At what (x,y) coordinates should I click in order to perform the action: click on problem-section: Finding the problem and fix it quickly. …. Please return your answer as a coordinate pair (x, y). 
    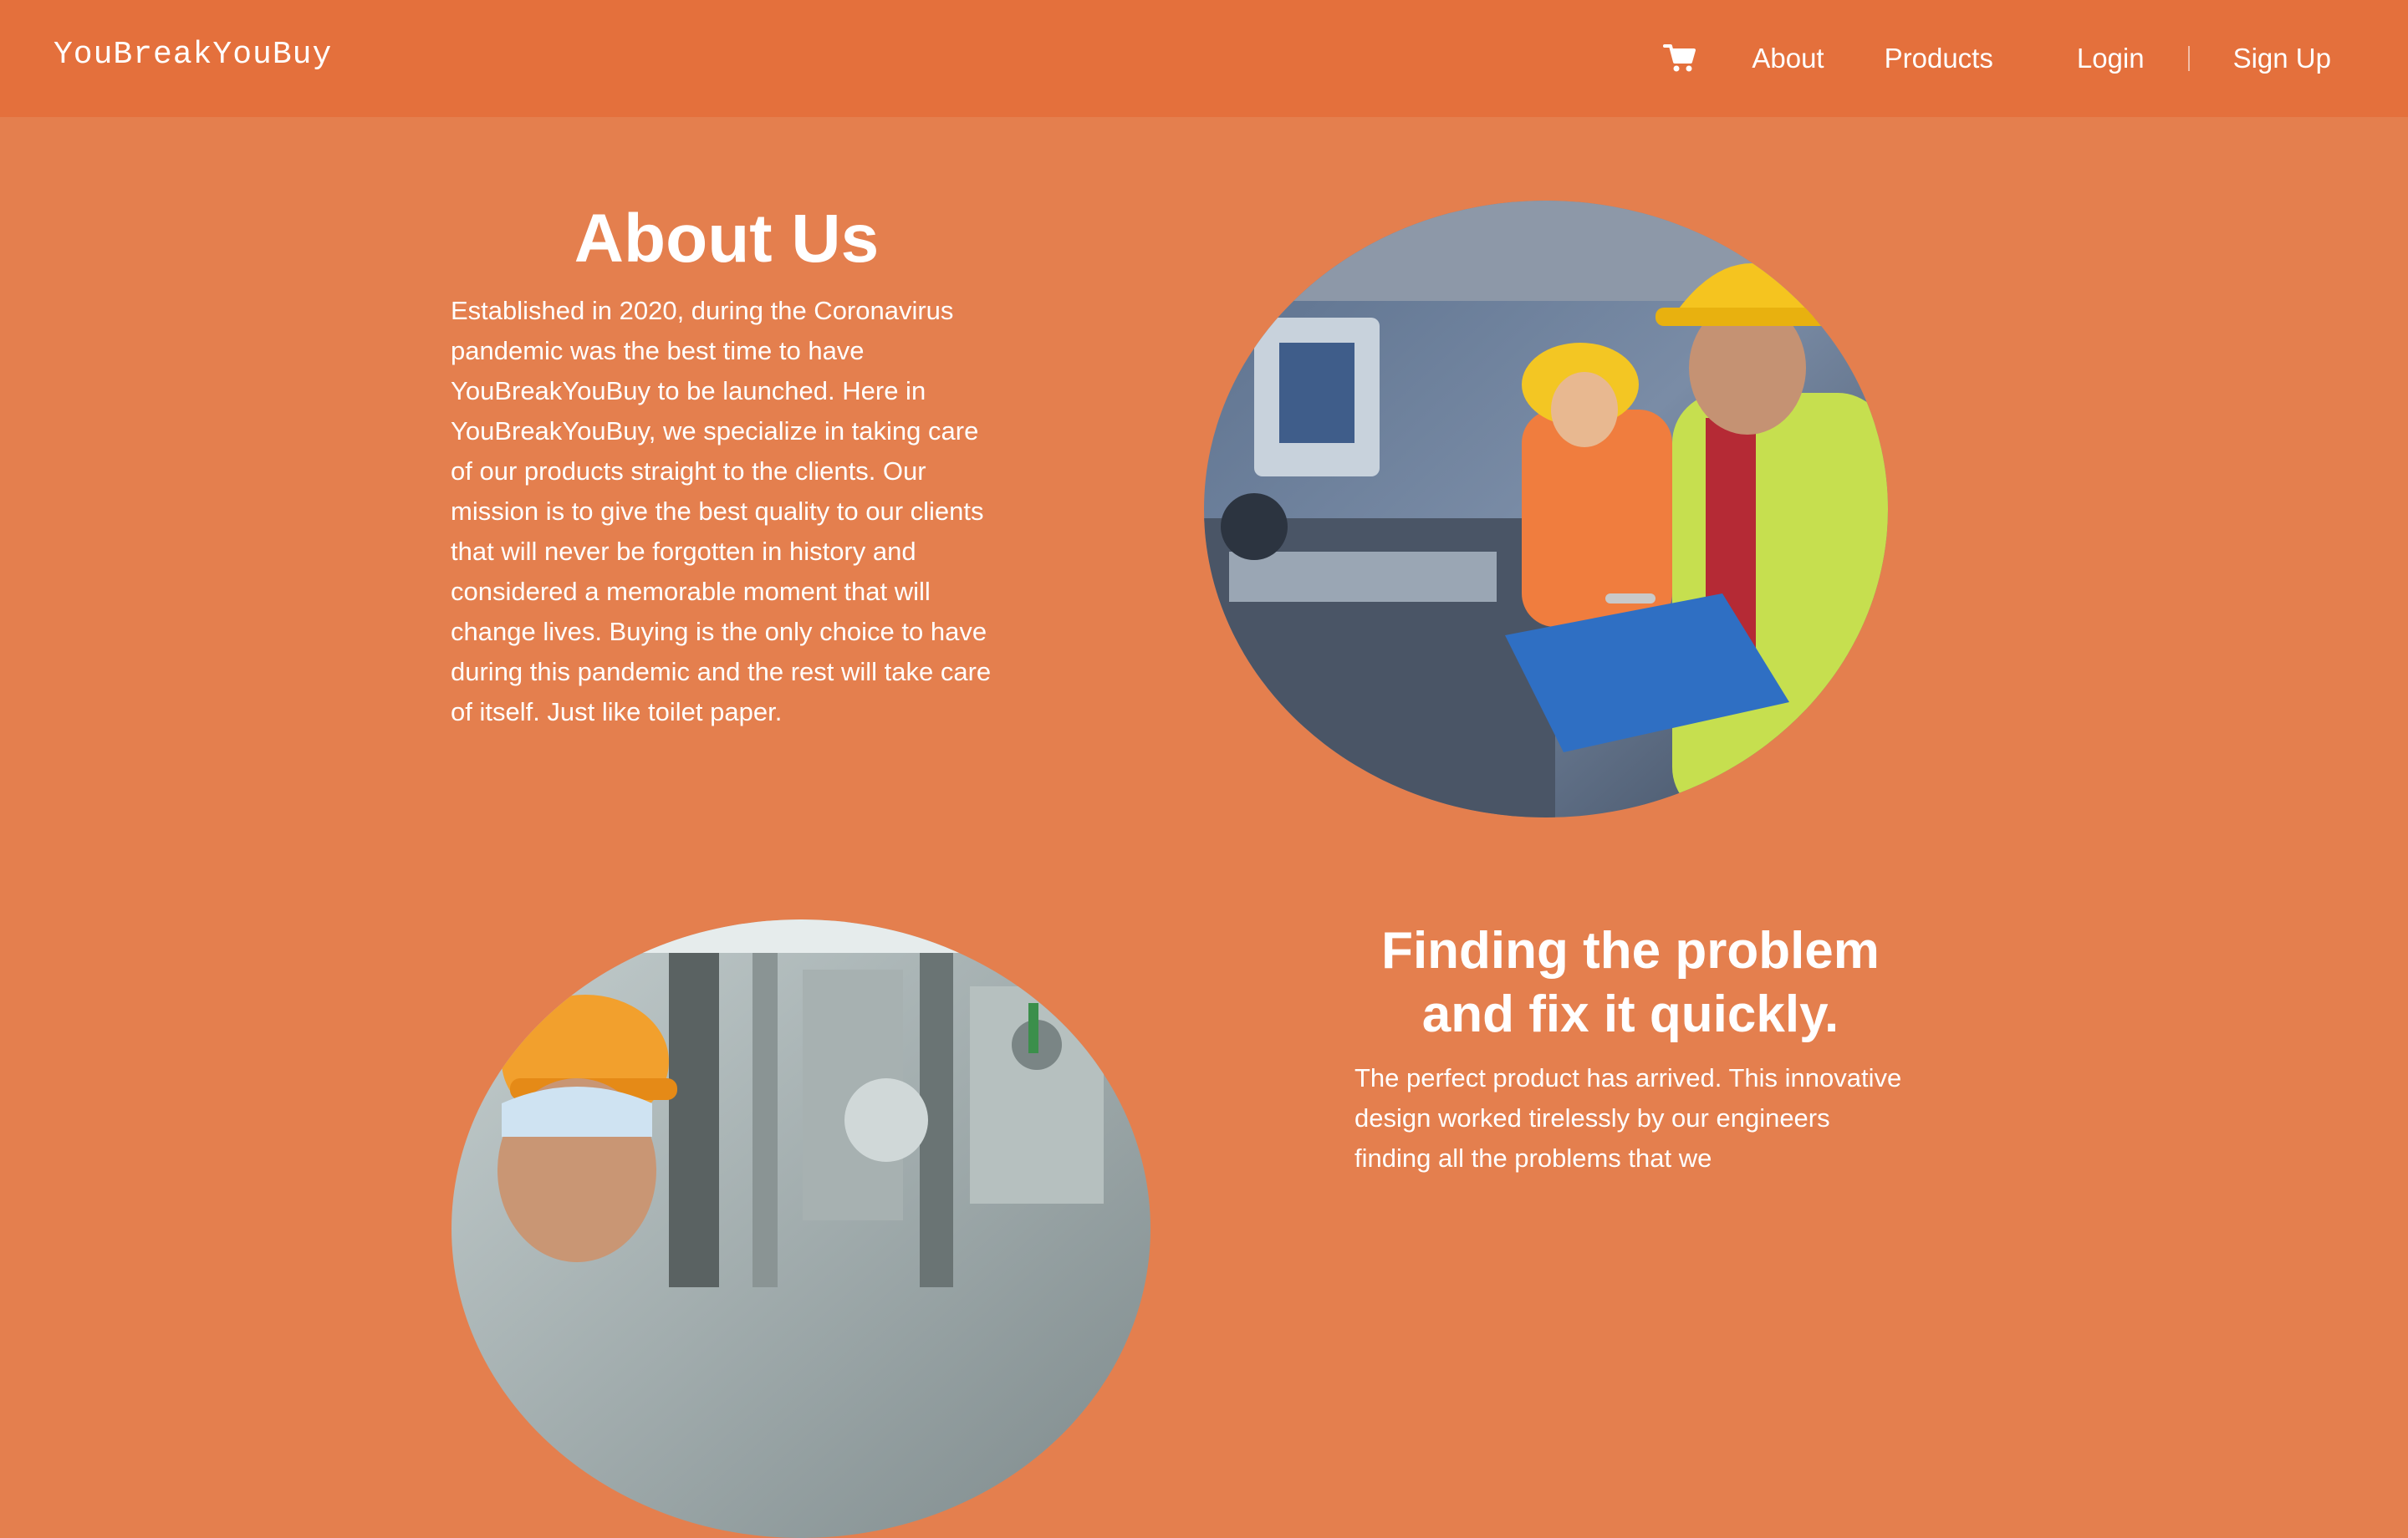
    Looking at the image, I should click on (1630, 1049).